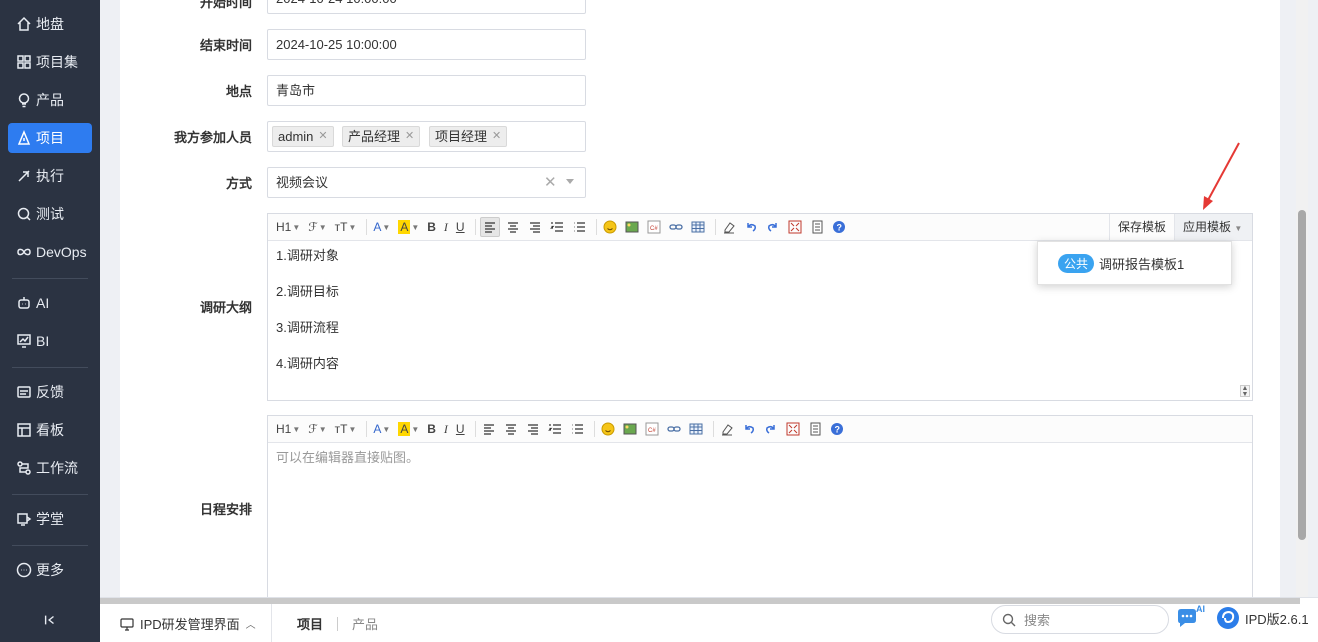 Image resolution: width=1318 pixels, height=642 pixels. Describe the element at coordinates (50, 214) in the screenshot. I see `sidebar-item-test: 测试` at that location.